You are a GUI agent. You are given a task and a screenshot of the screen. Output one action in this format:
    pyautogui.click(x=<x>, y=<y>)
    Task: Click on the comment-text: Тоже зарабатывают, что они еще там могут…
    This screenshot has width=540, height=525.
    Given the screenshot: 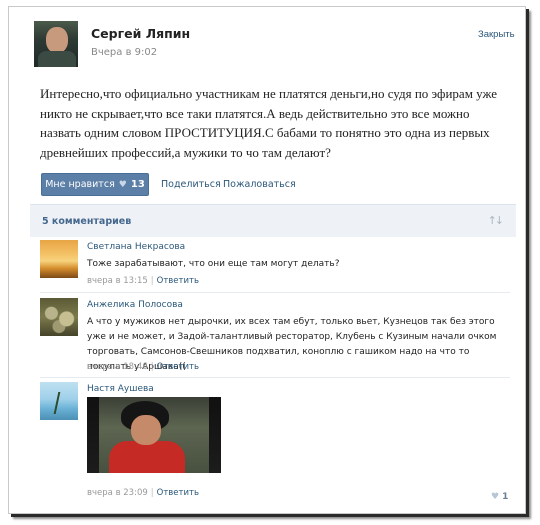 What is the action you would take?
    pyautogui.click(x=213, y=264)
    